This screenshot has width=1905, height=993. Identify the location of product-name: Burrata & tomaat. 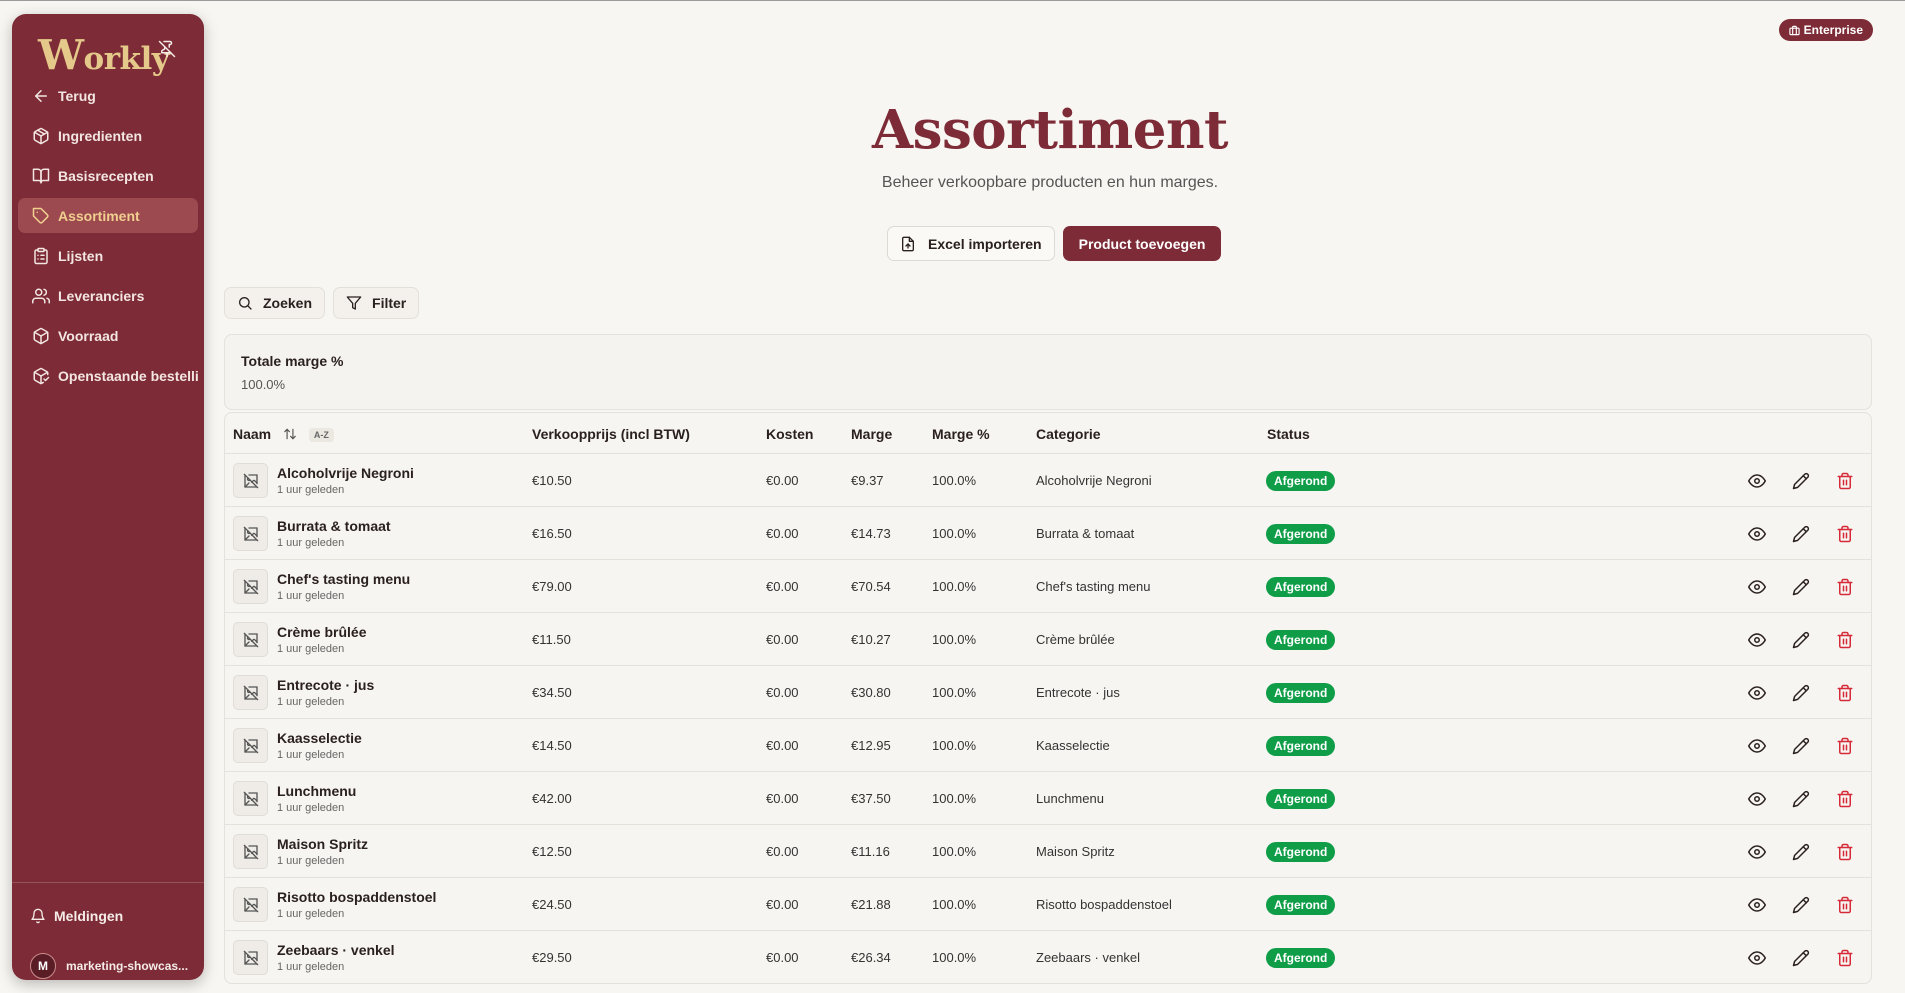
(334, 526).